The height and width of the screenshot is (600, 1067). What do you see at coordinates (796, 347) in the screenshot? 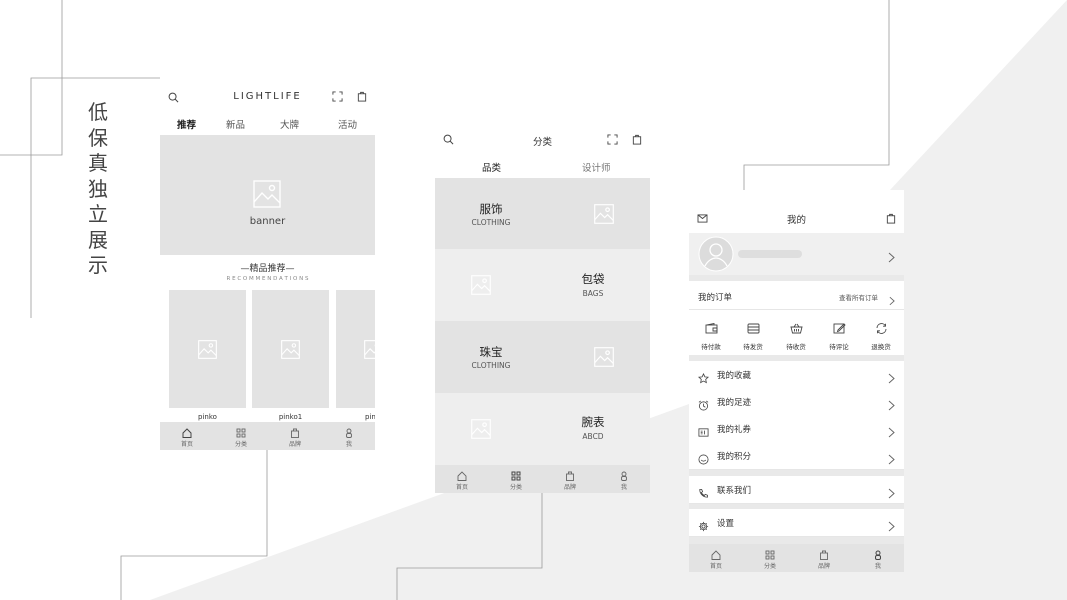
I see `order-status-label: 待收货` at bounding box center [796, 347].